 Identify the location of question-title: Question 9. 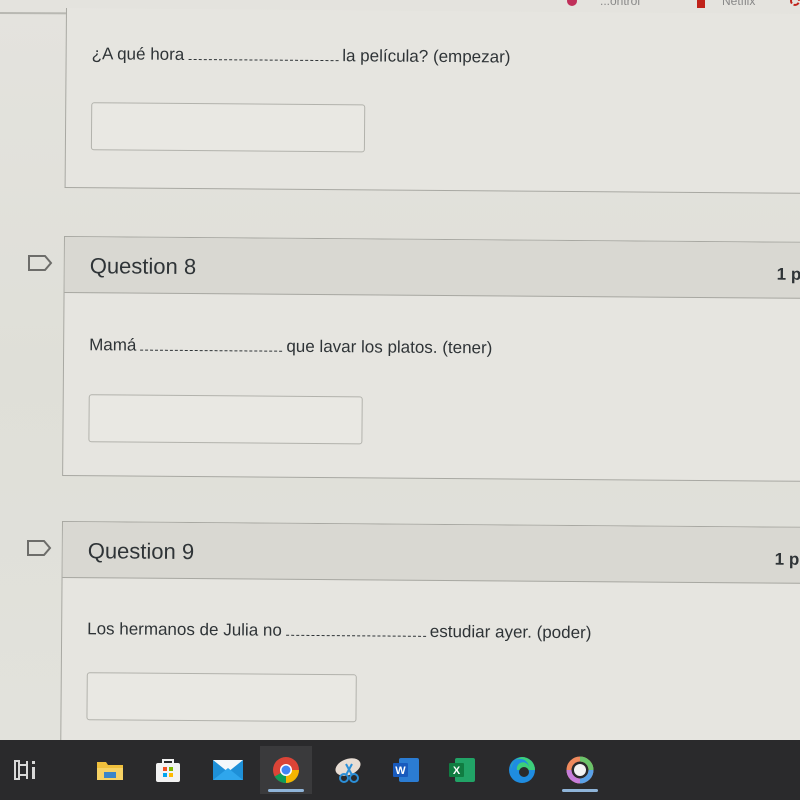
(141, 551).